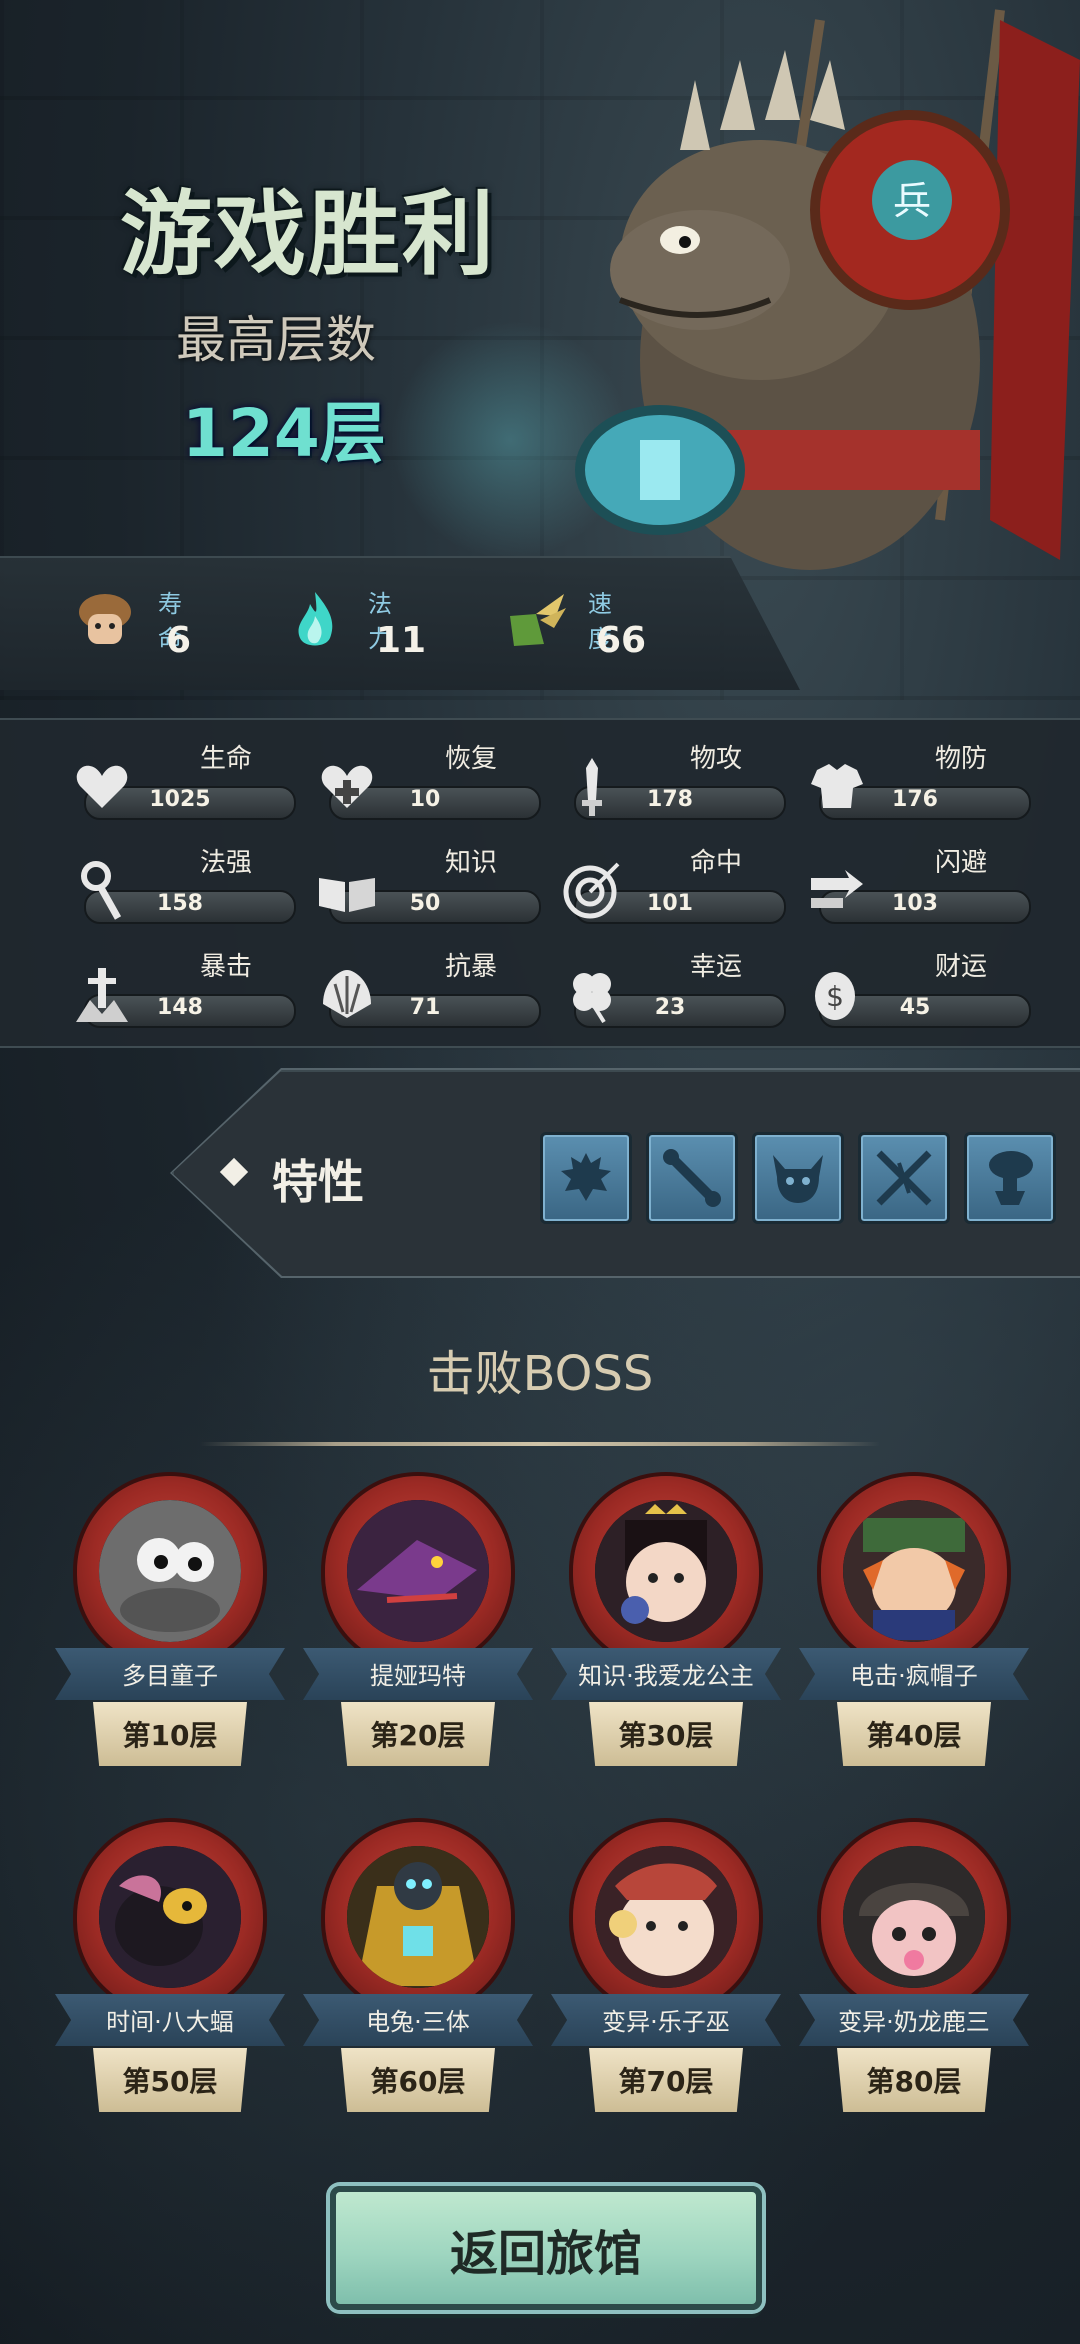  Describe the element at coordinates (666, 2081) in the screenshot. I see `boss-floor: 第70层` at that location.